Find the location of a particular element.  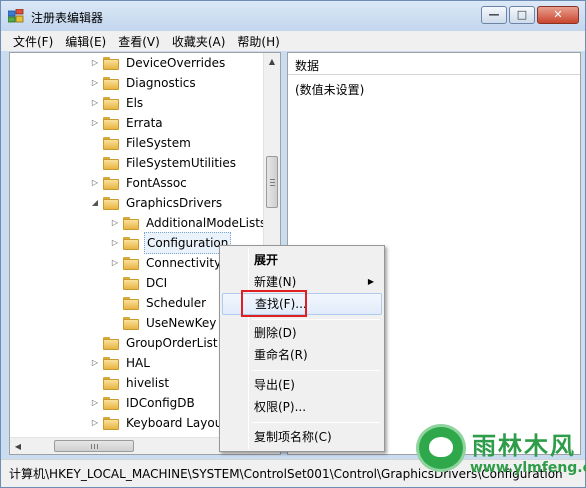

tree-item-label: GraphicsDrivers is located at coordinates (174, 203).